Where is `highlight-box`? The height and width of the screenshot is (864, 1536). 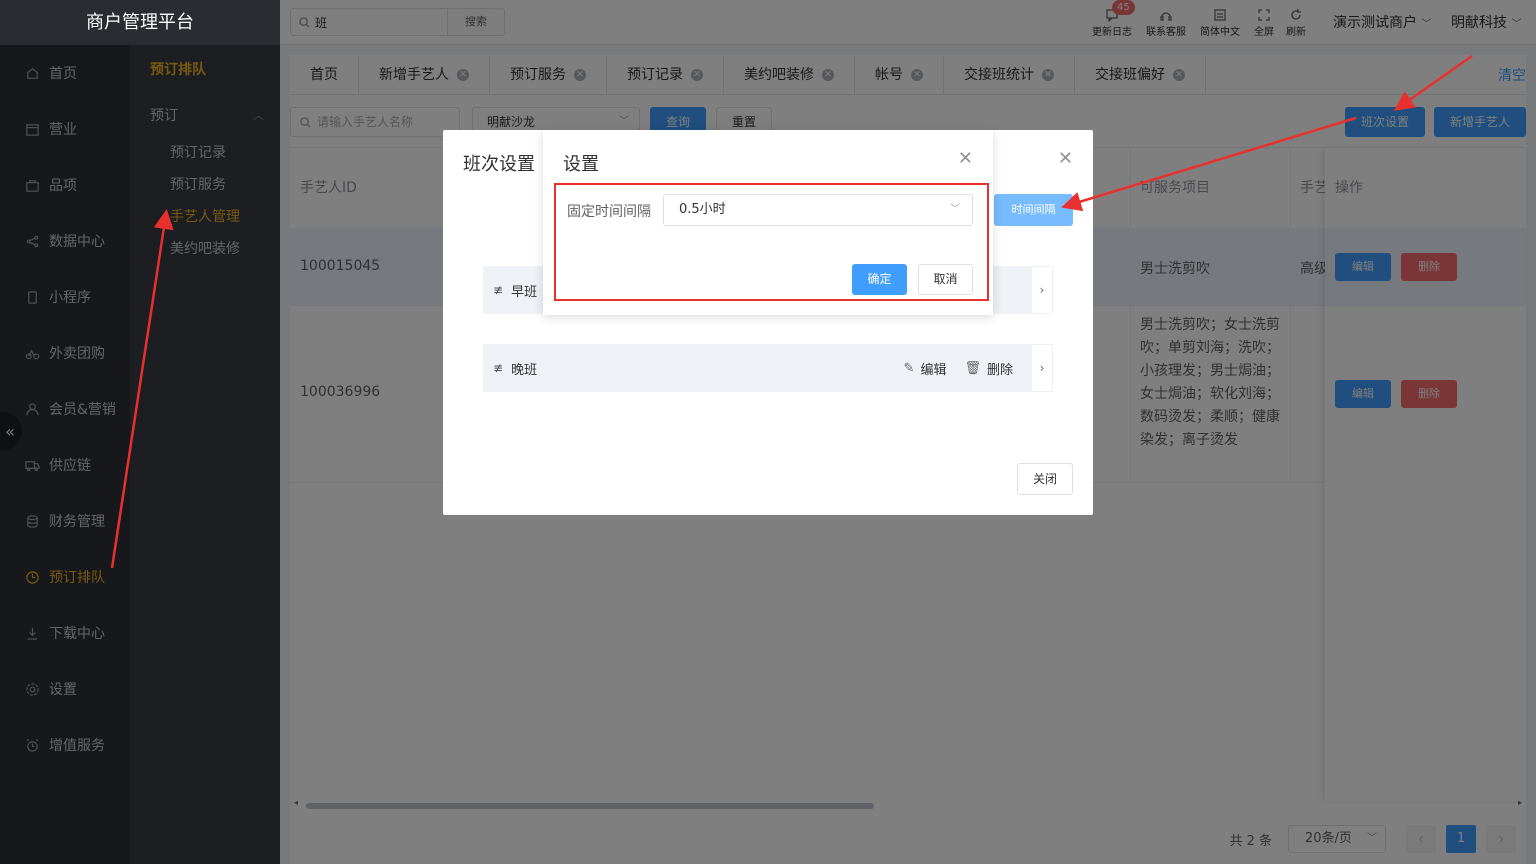 highlight-box is located at coordinates (771, 242).